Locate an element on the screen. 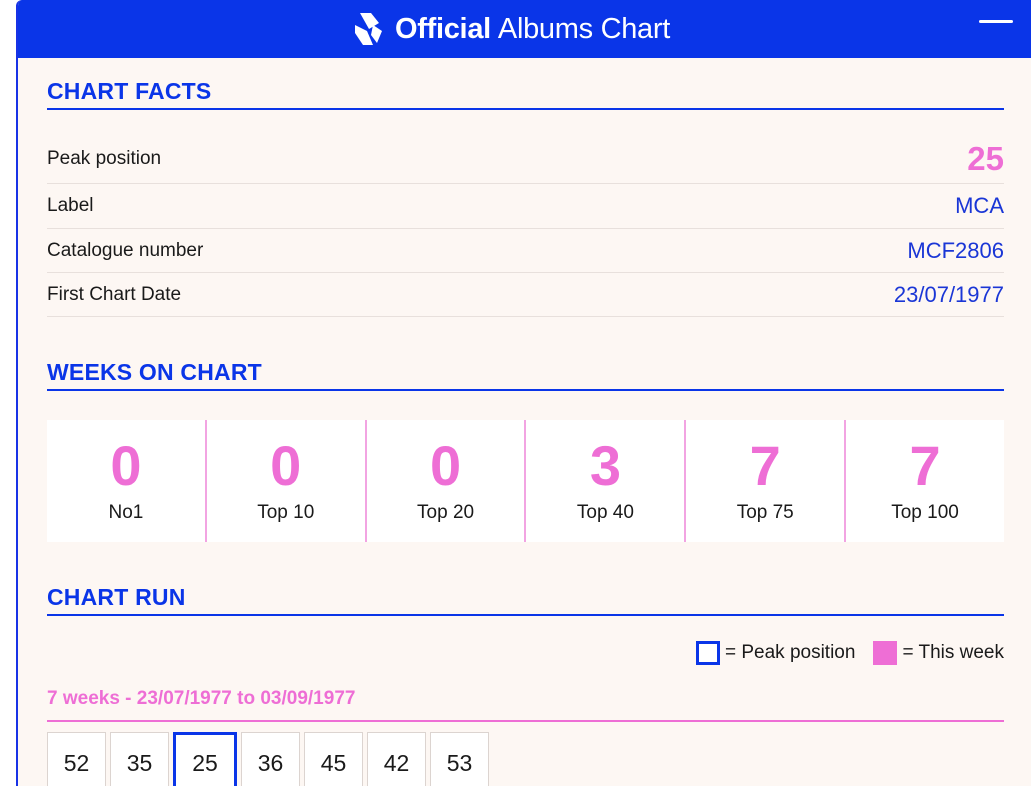 This screenshot has height=786, width=1031. chart-run-cell: 35 is located at coordinates (139, 759).